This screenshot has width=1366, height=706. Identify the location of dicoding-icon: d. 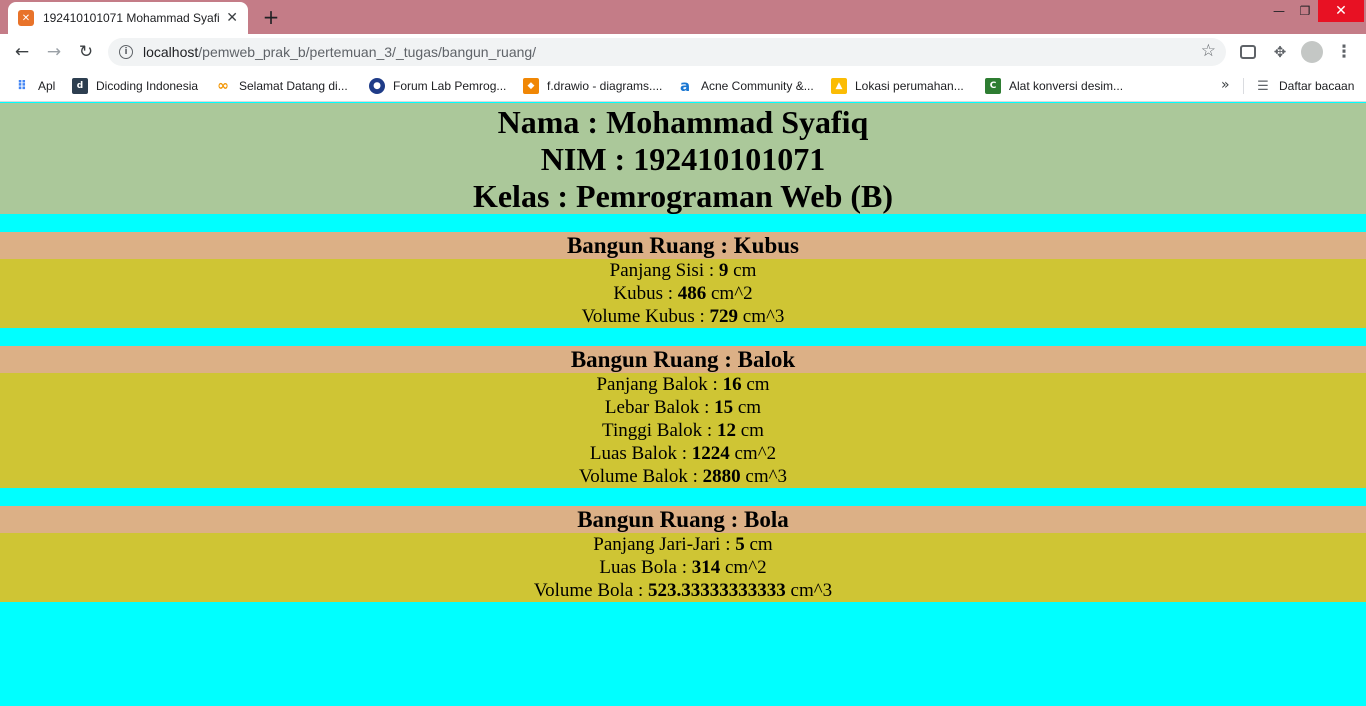
(80, 86).